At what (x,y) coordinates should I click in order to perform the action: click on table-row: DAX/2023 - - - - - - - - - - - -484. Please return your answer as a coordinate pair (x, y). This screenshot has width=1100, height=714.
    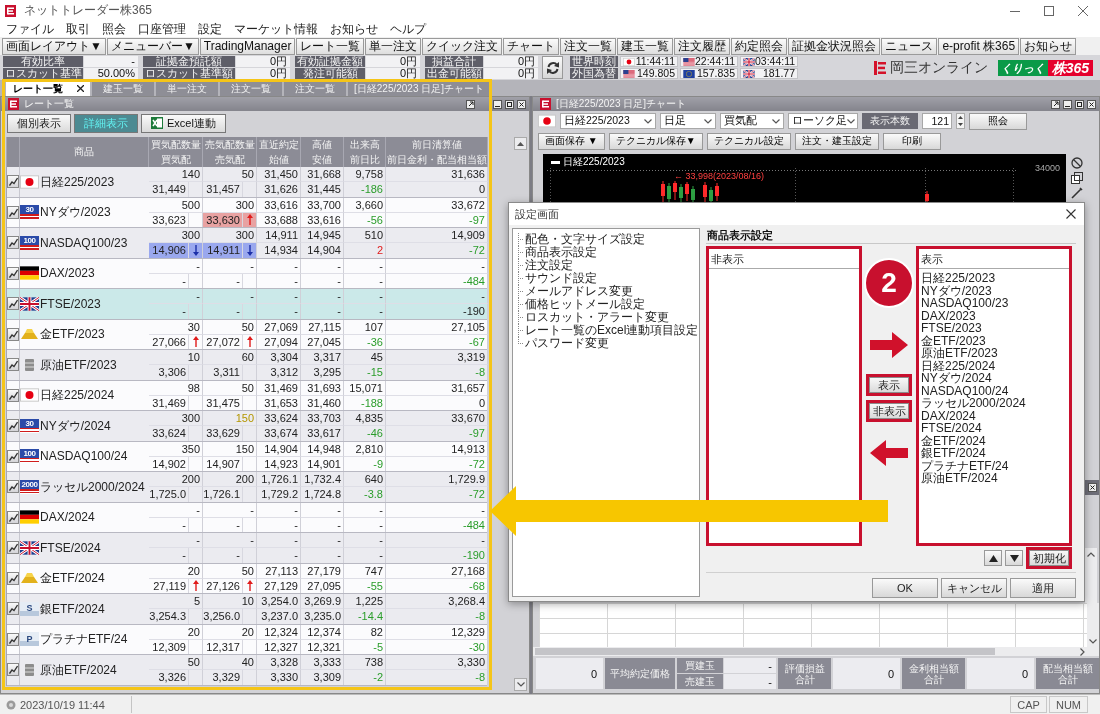
    Looking at the image, I should click on (247, 273).